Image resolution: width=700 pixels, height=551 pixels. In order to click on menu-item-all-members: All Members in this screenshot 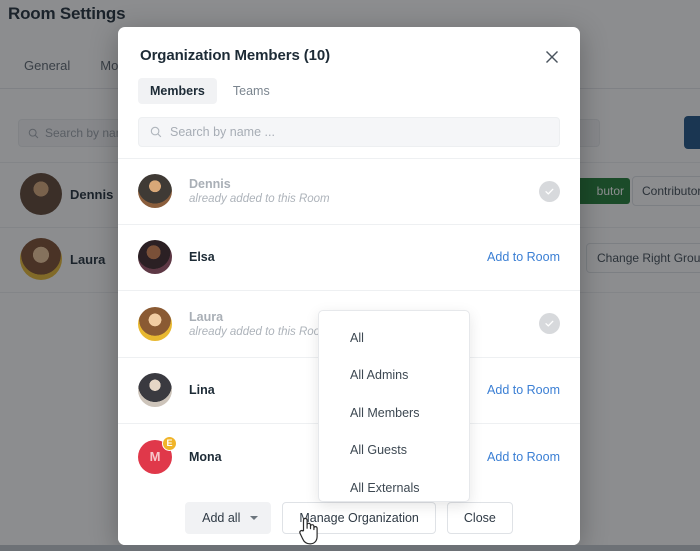, I will do `click(394, 413)`.